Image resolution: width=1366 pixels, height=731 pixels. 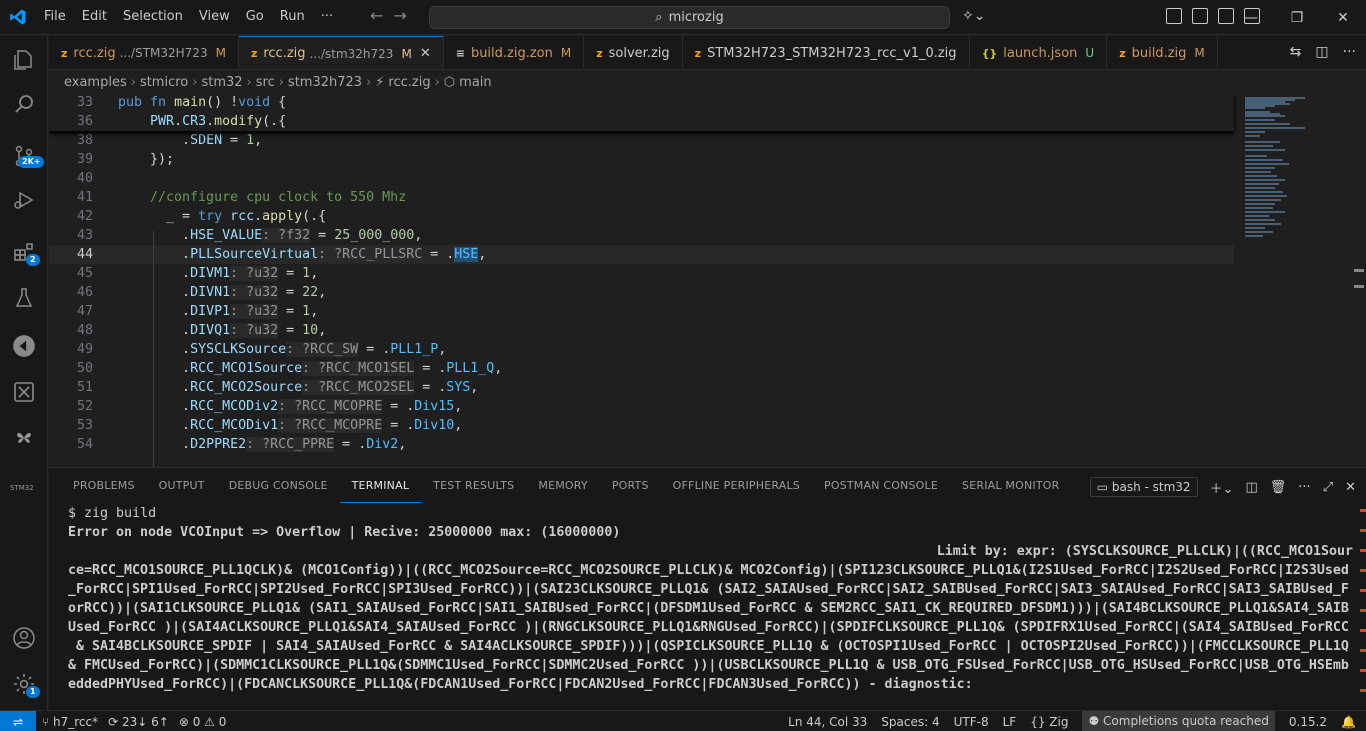 I want to click on indentation: Spaces: 4, so click(x=910, y=722).